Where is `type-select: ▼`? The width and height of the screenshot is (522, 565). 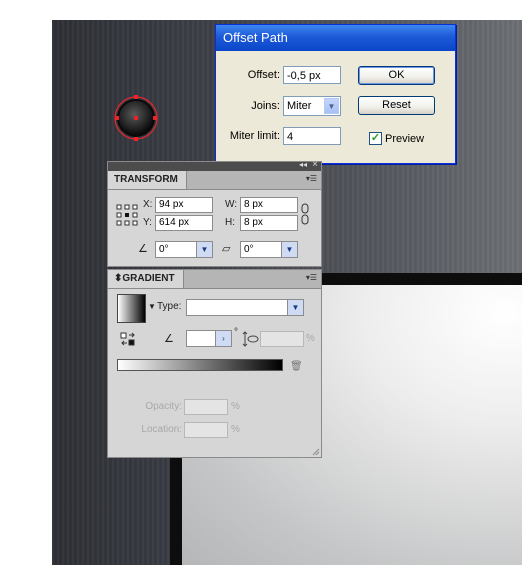 type-select: ▼ is located at coordinates (245, 307).